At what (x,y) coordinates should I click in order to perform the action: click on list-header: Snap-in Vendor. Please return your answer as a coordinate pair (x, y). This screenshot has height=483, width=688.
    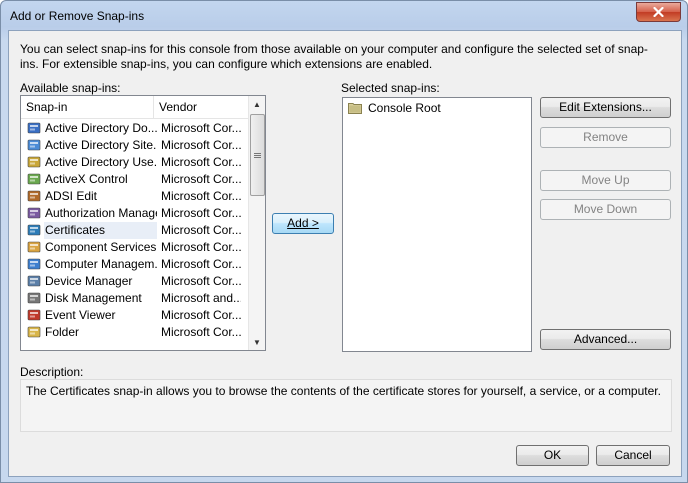
    Looking at the image, I should click on (135, 107).